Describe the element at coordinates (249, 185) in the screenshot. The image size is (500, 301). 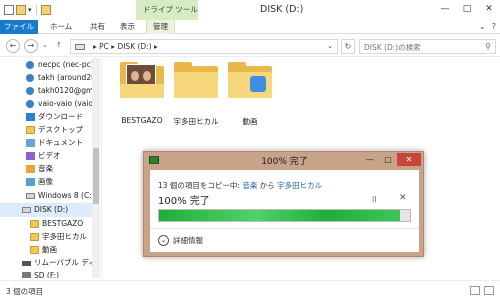
I see `source-link: 音楽` at that location.